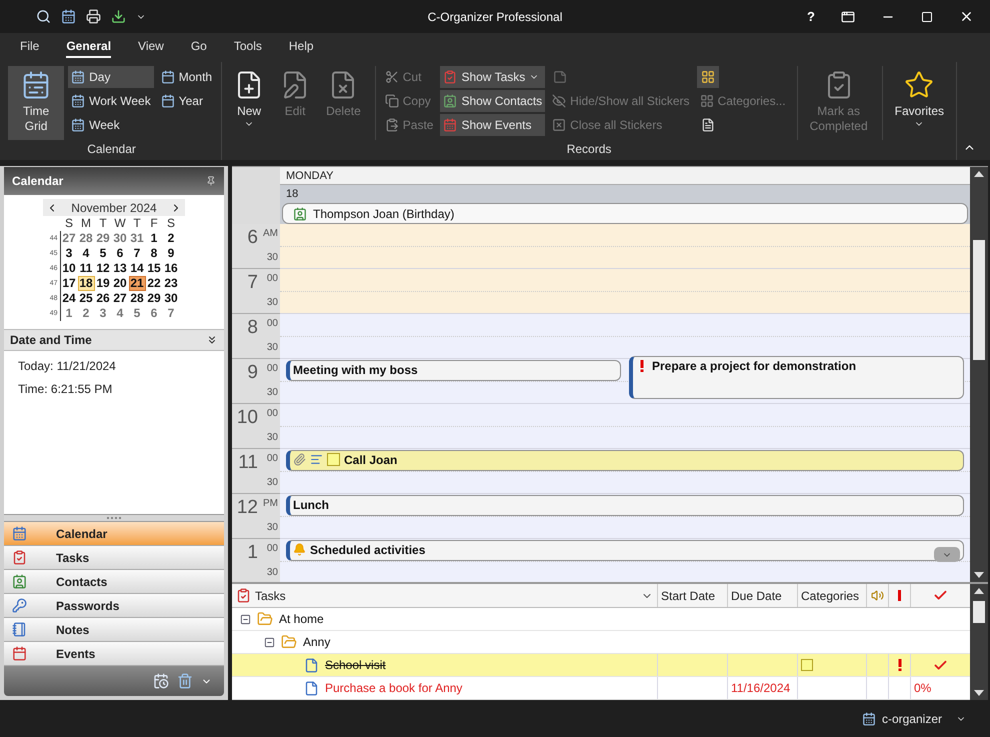 The width and height of the screenshot is (990, 737). I want to click on calendar-day: 25, so click(86, 298).